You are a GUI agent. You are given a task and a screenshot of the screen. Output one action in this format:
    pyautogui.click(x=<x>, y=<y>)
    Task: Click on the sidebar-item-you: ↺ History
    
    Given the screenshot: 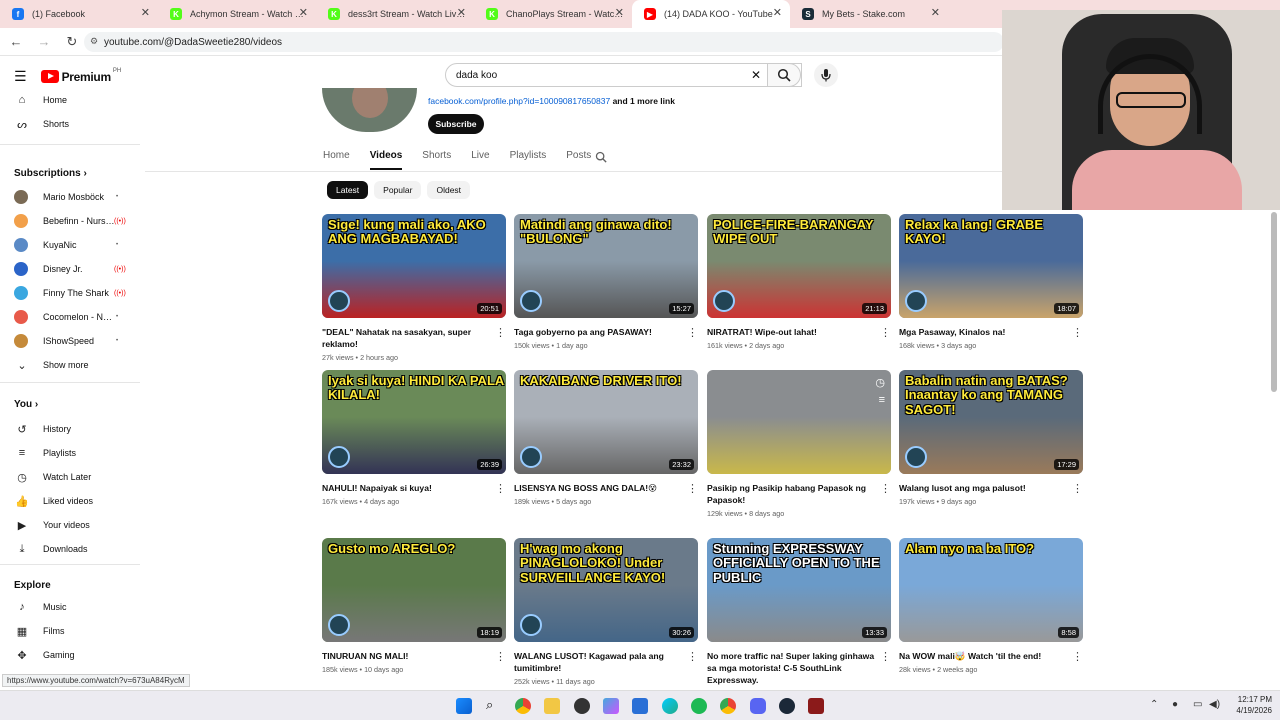 What is the action you would take?
    pyautogui.click(x=70, y=429)
    